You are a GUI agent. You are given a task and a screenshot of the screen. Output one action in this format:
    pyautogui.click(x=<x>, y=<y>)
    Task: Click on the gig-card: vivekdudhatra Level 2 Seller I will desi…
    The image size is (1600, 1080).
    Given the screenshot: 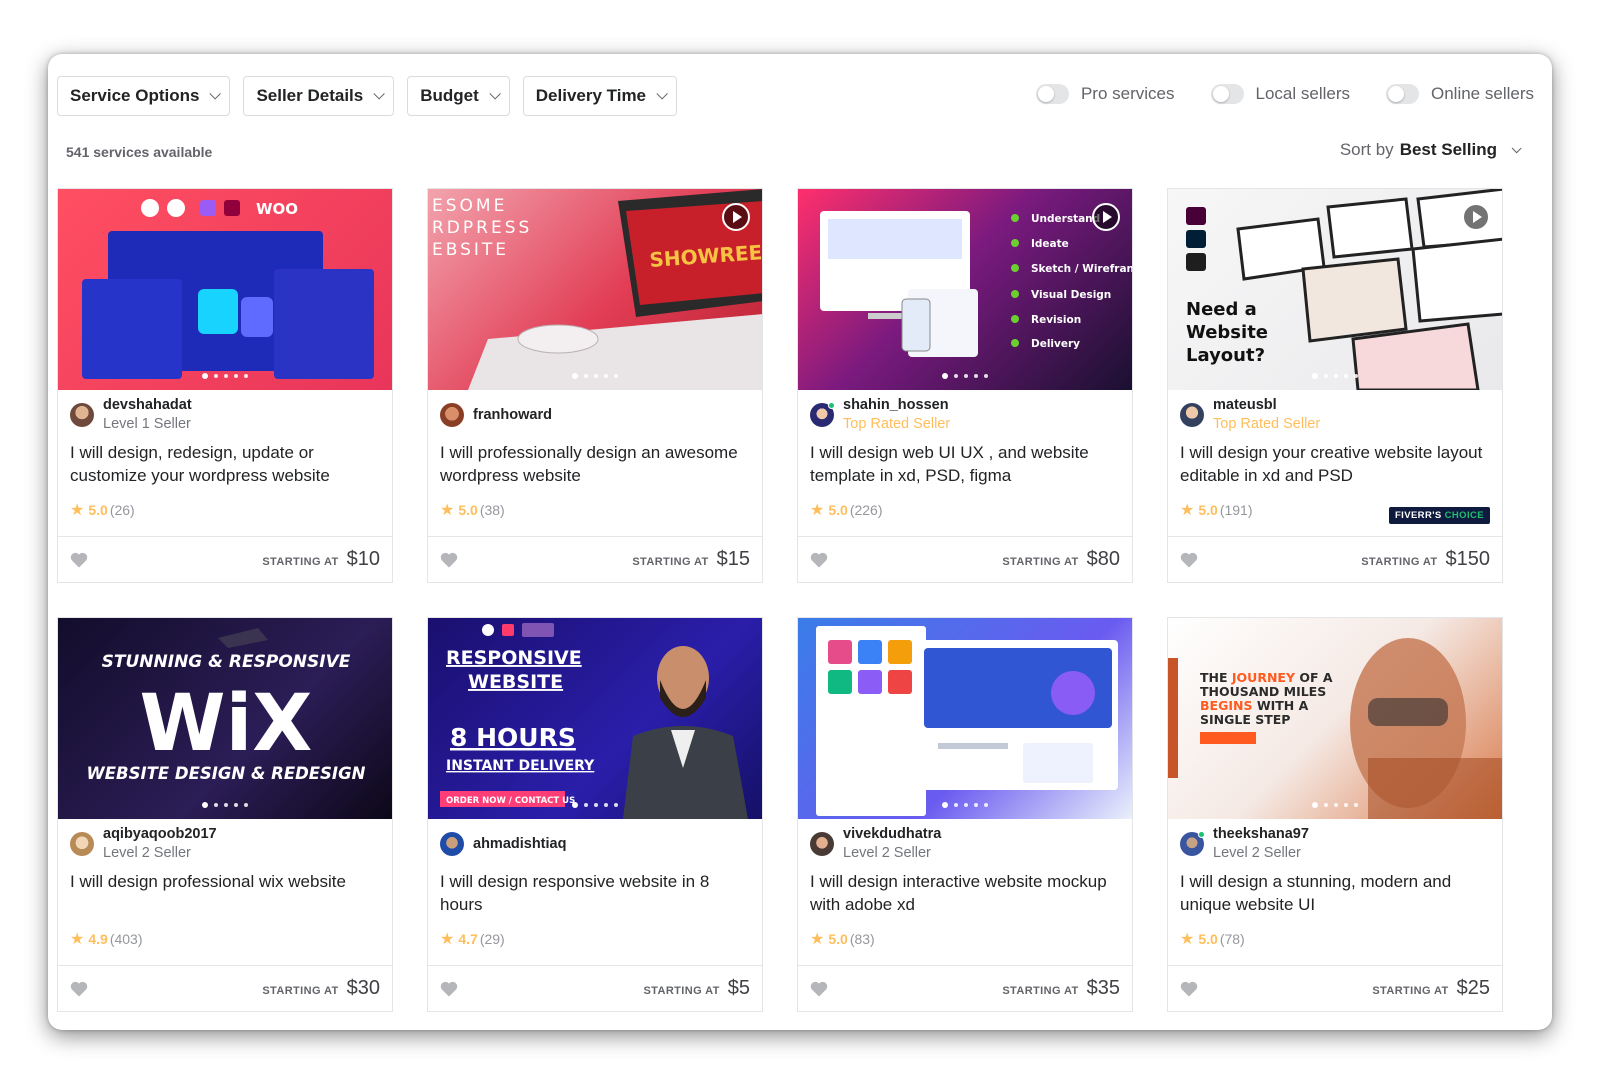 What is the action you would take?
    pyautogui.click(x=965, y=814)
    